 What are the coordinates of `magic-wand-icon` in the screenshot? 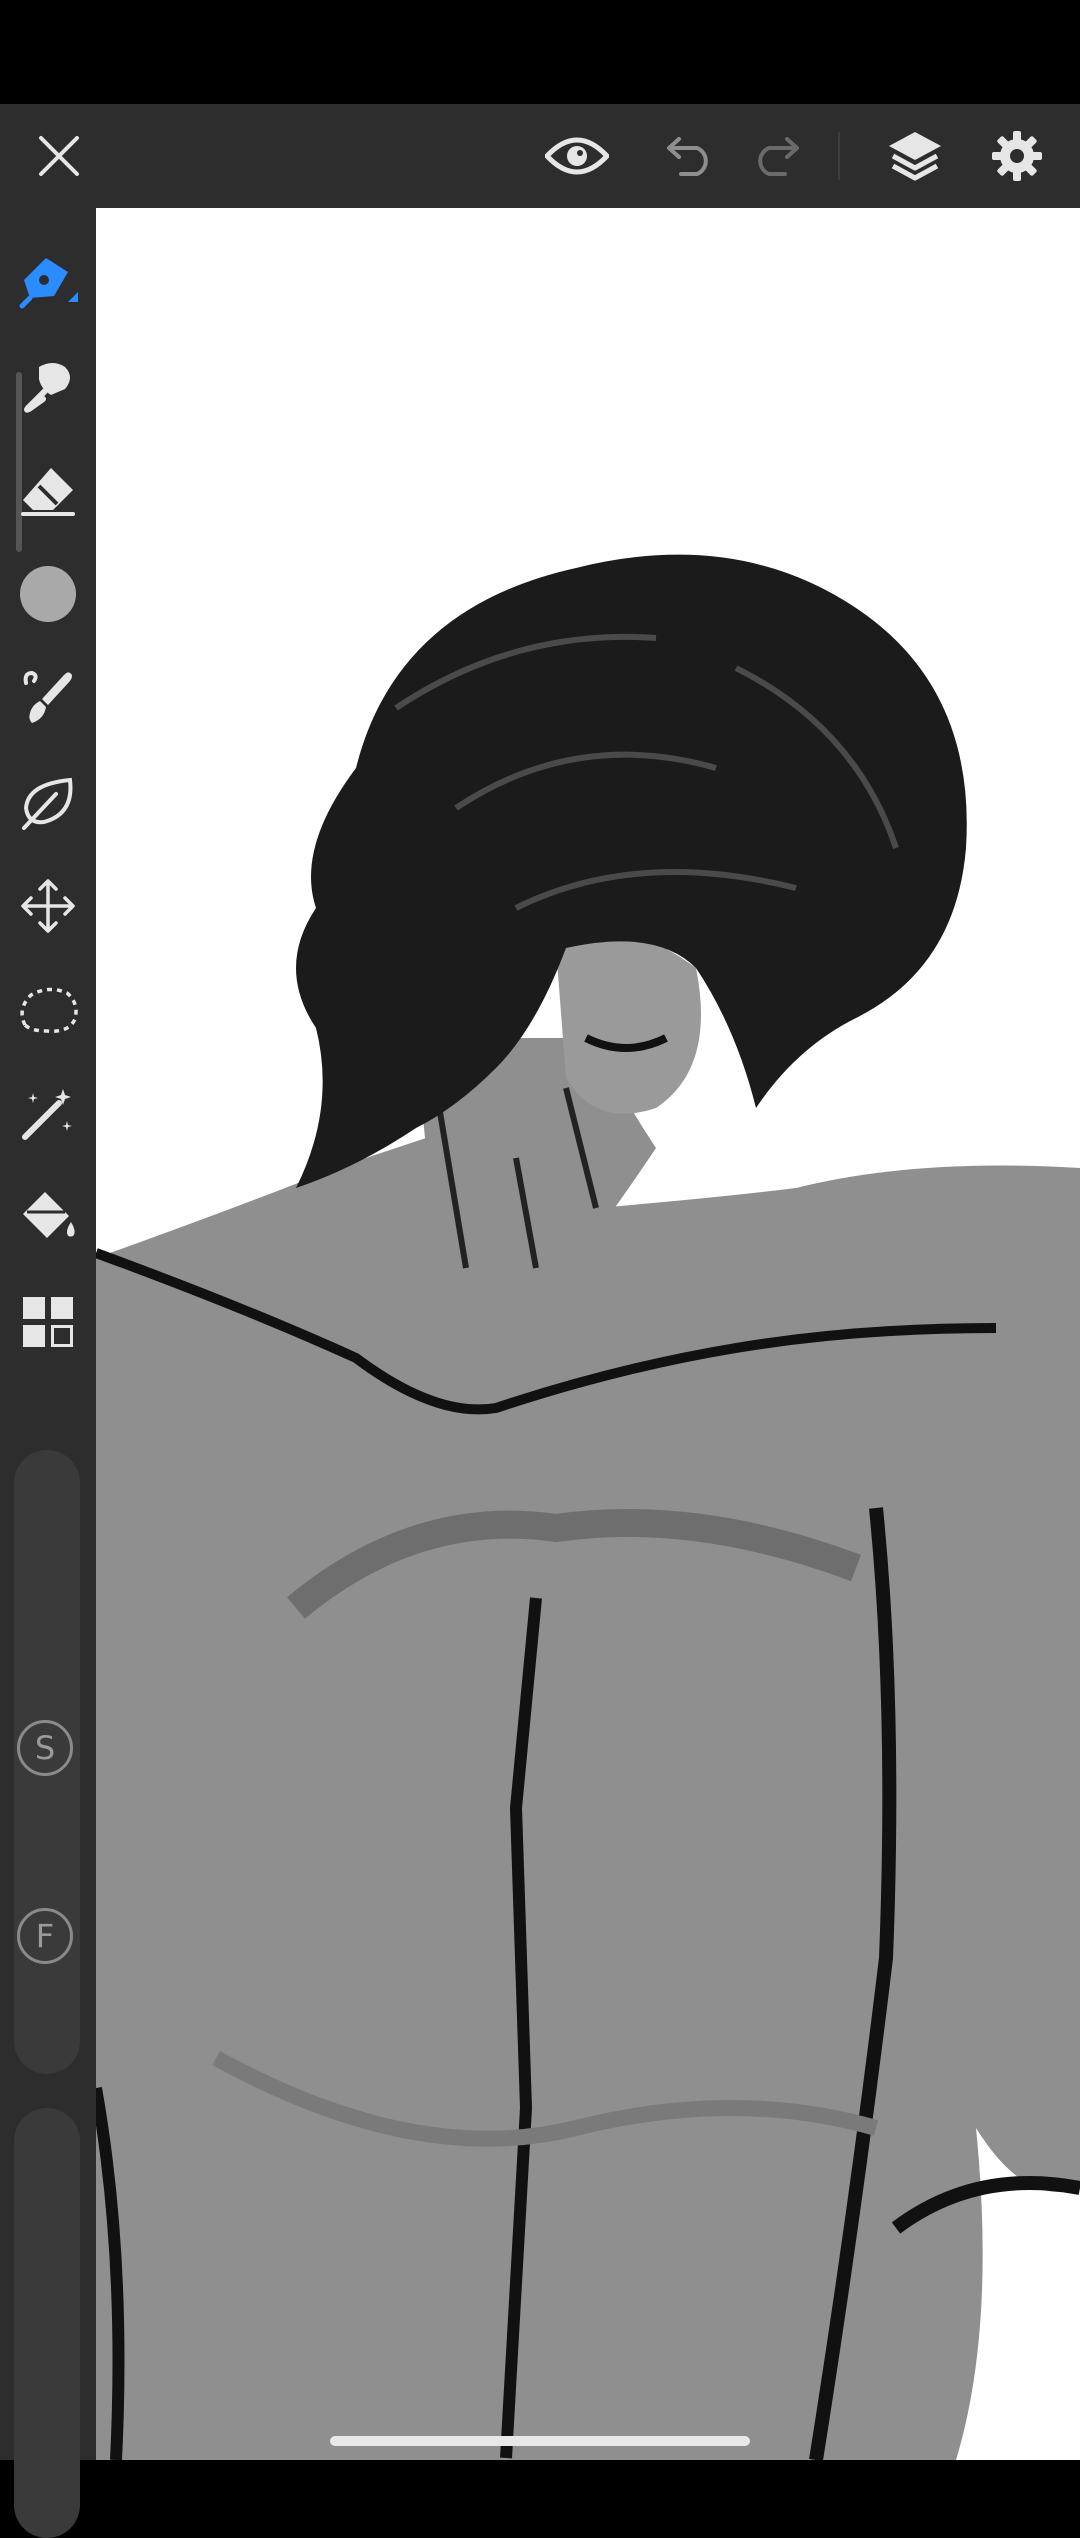 It's located at (47, 1114).